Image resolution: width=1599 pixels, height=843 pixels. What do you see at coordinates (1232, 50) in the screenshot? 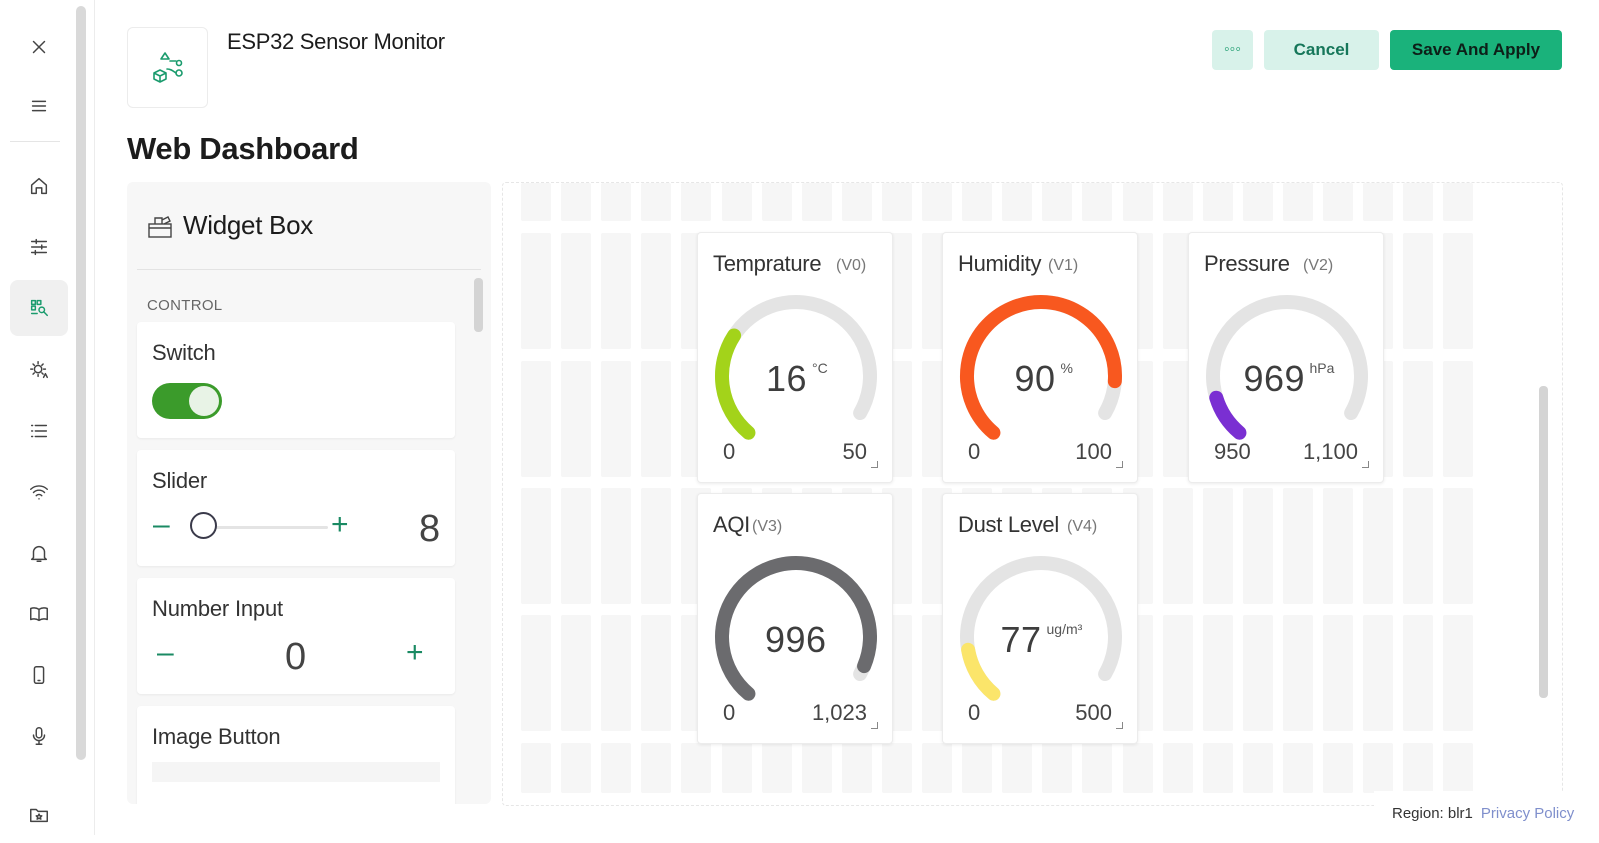
I see `more-options-button: ◦◦◦` at bounding box center [1232, 50].